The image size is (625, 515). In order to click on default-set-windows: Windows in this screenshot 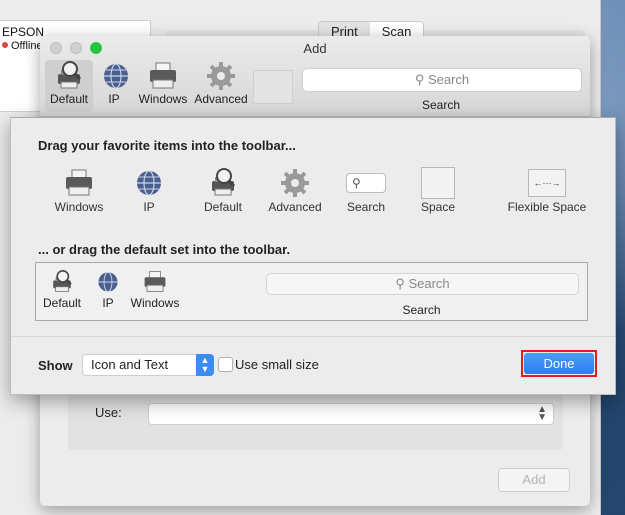, I will do `click(155, 289)`.